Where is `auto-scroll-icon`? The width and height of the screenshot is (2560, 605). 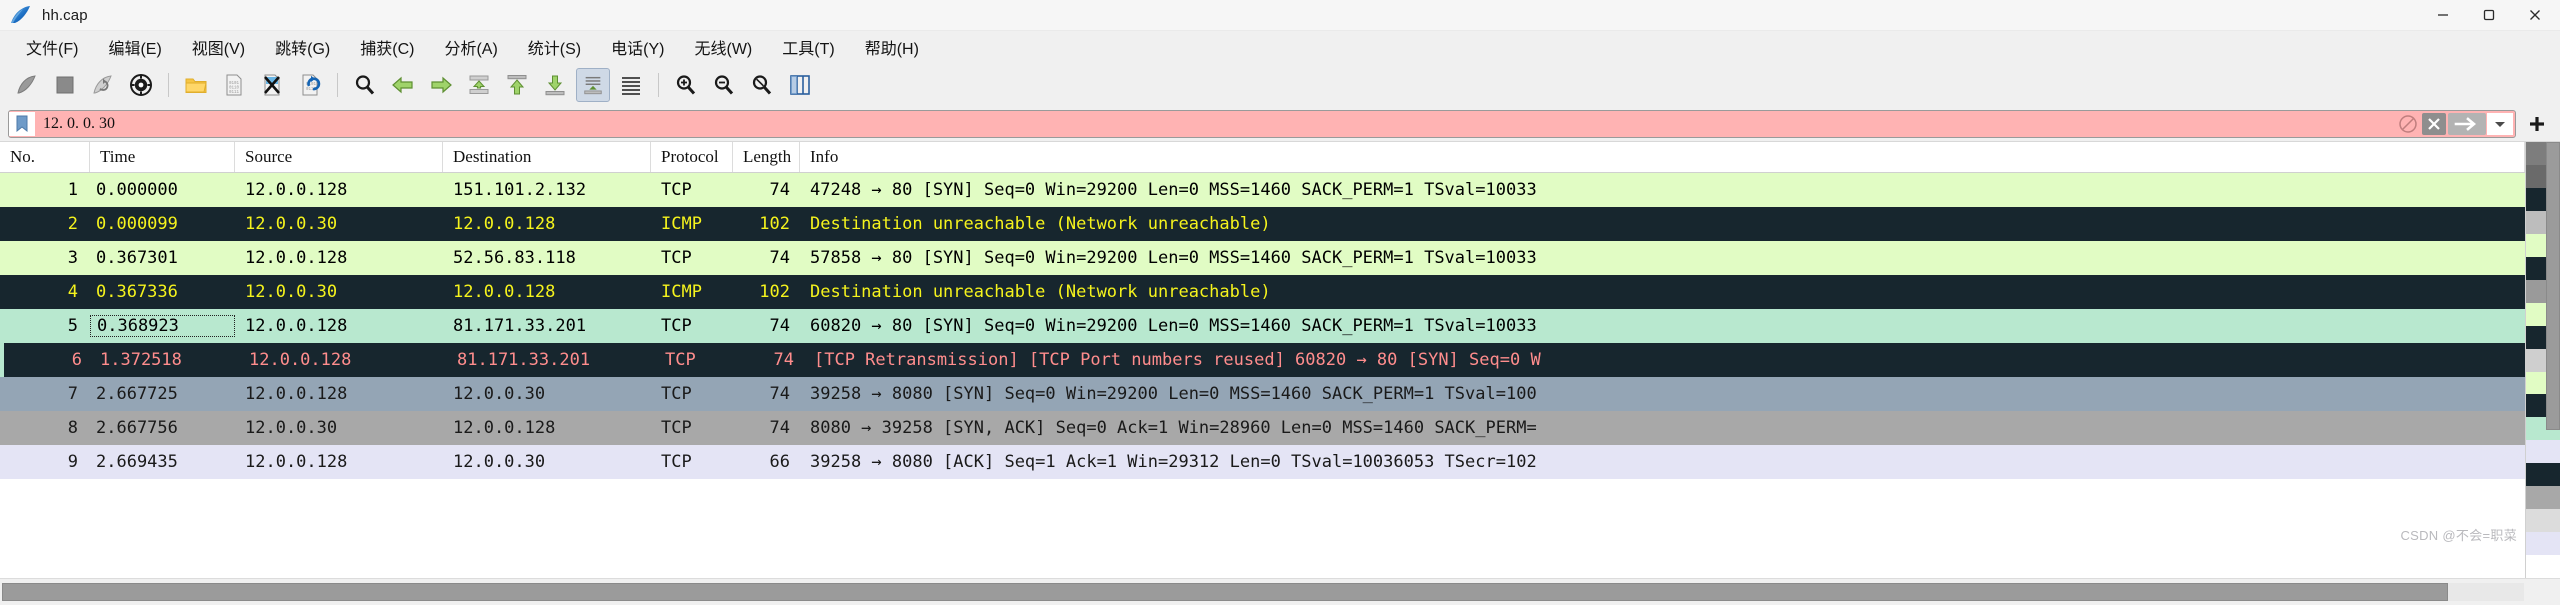 auto-scroll-icon is located at coordinates (593, 85).